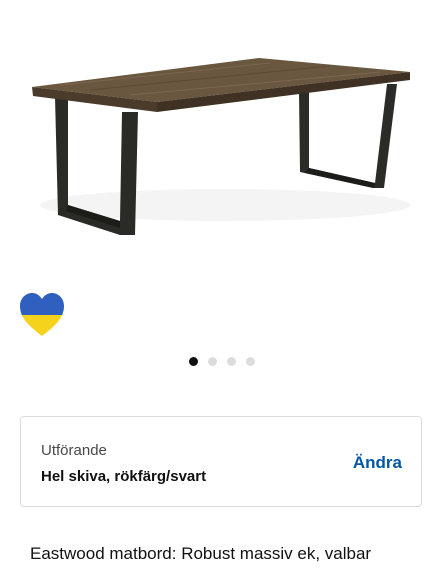 This screenshot has height=575, width=444. I want to click on carousel-pagination, so click(222, 361).